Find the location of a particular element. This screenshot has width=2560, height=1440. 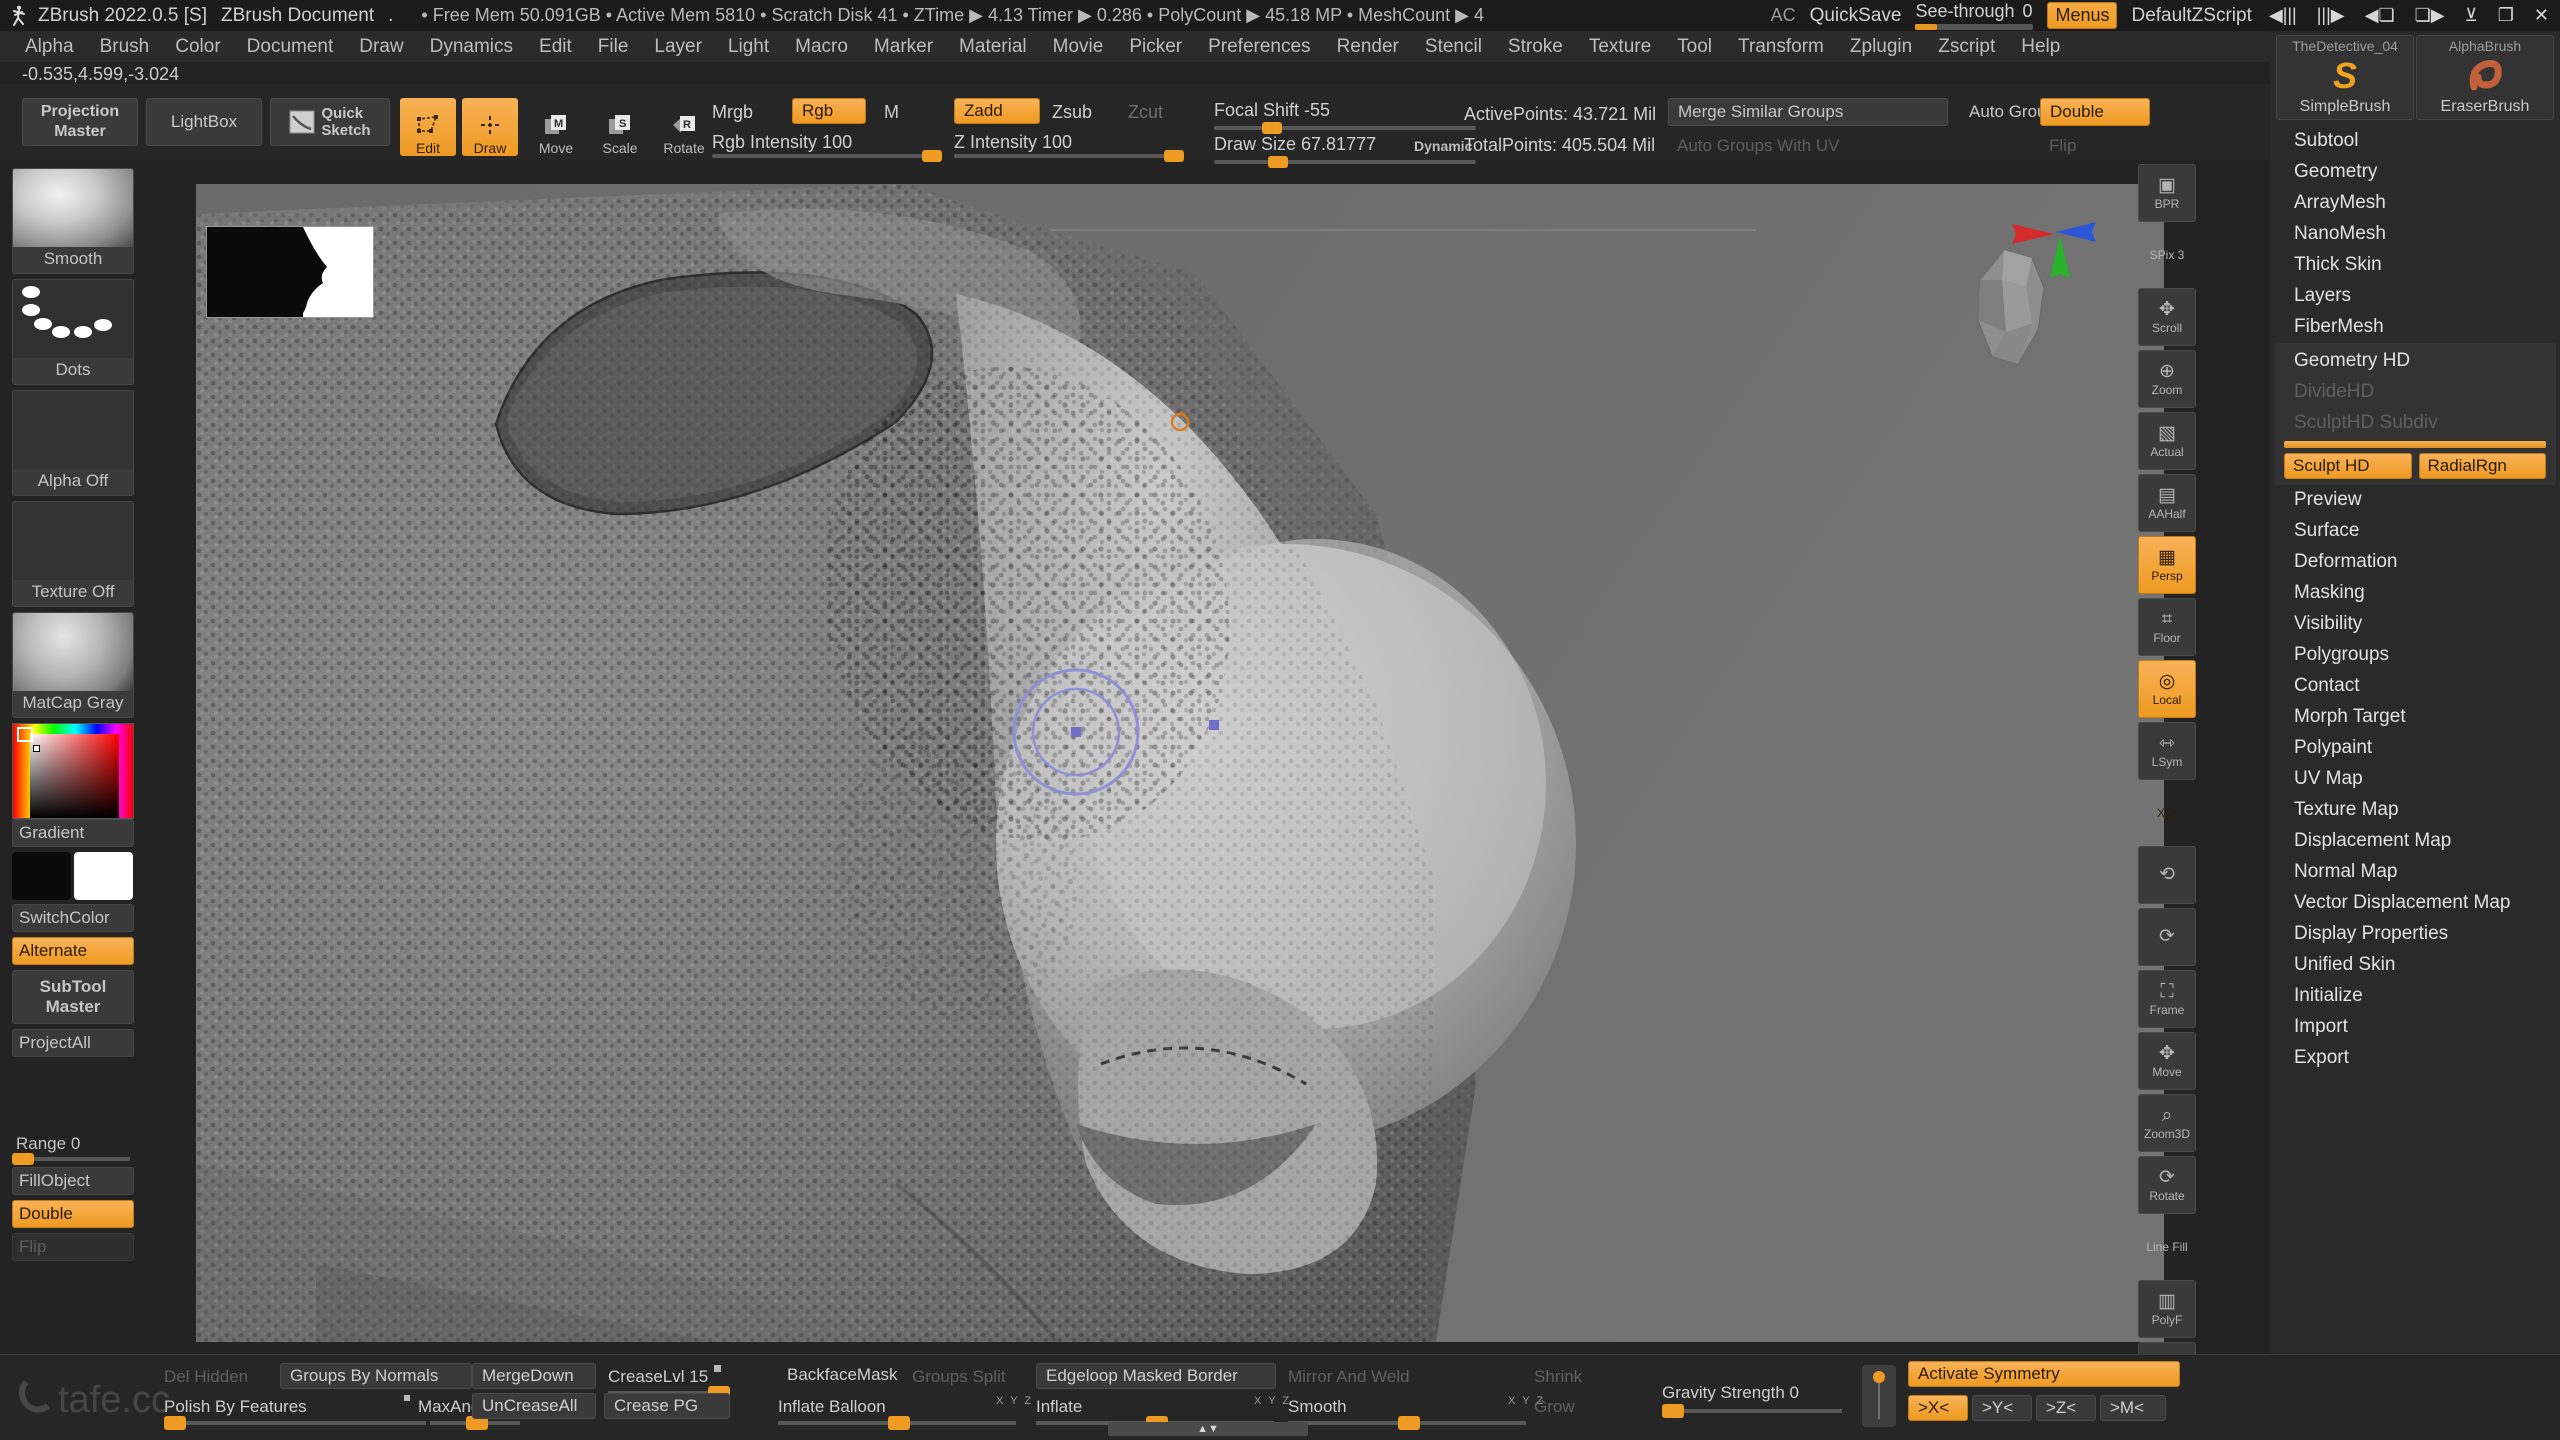

menu-item-light: Light is located at coordinates (748, 47).